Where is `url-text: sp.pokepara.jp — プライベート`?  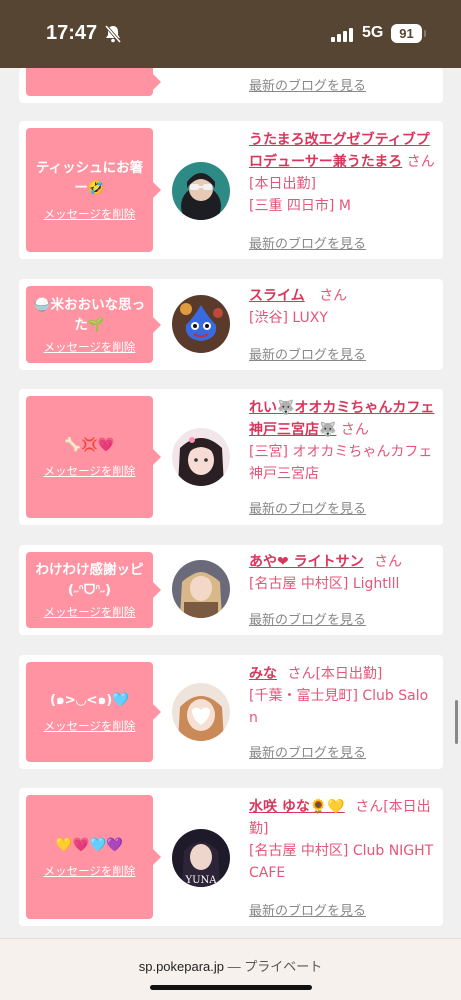
url-text: sp.pokepara.jp — プライベート is located at coordinates (230, 965).